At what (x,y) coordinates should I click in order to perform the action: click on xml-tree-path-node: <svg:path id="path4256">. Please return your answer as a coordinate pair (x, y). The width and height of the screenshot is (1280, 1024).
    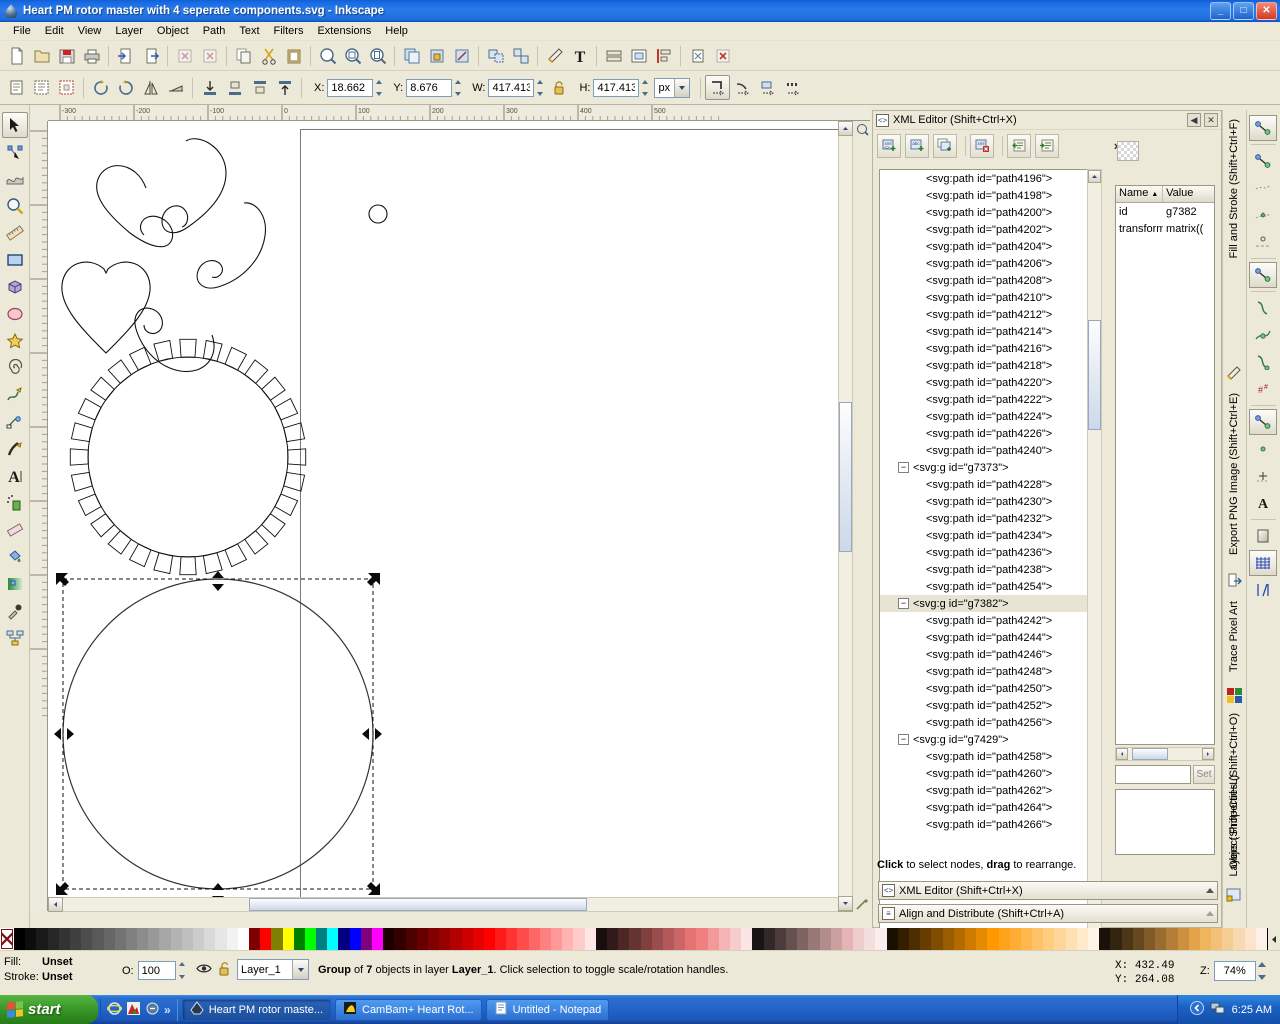
    Looking at the image, I should click on (990, 722).